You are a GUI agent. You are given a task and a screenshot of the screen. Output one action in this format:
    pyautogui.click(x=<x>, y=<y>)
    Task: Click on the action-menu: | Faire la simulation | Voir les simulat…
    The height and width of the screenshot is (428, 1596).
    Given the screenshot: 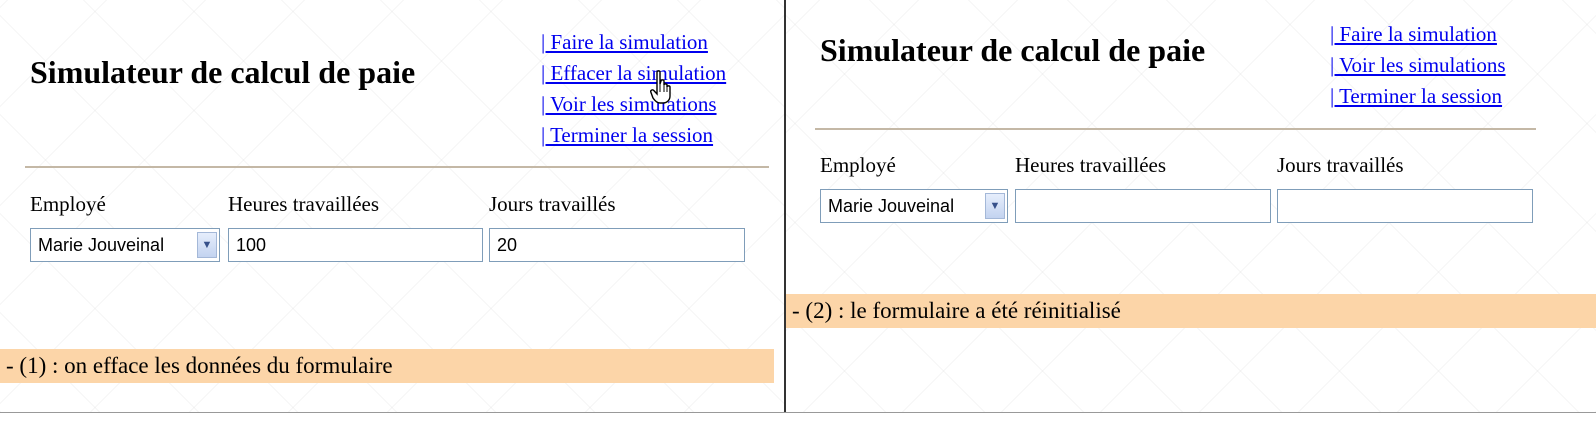 What is the action you would take?
    pyautogui.click(x=1418, y=65)
    